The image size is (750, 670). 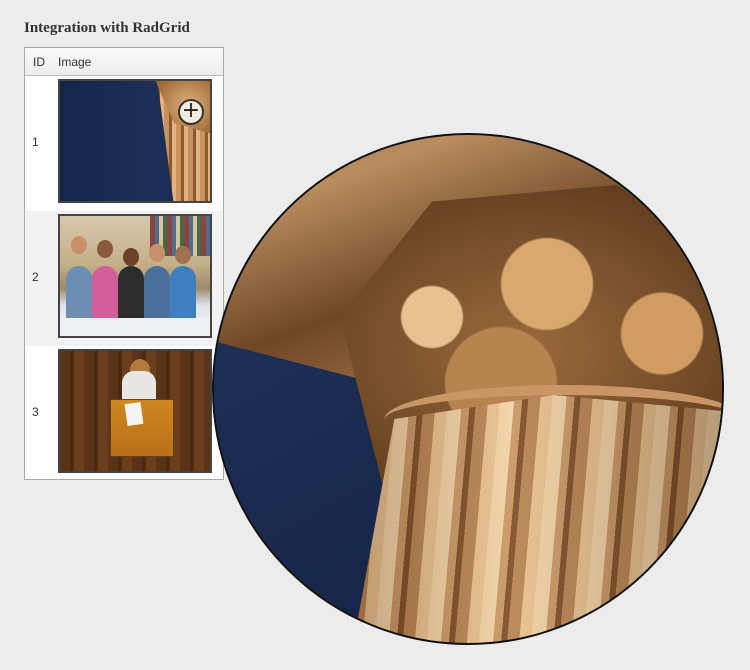 I want to click on page-title: Integration with RadGrid, so click(x=107, y=28).